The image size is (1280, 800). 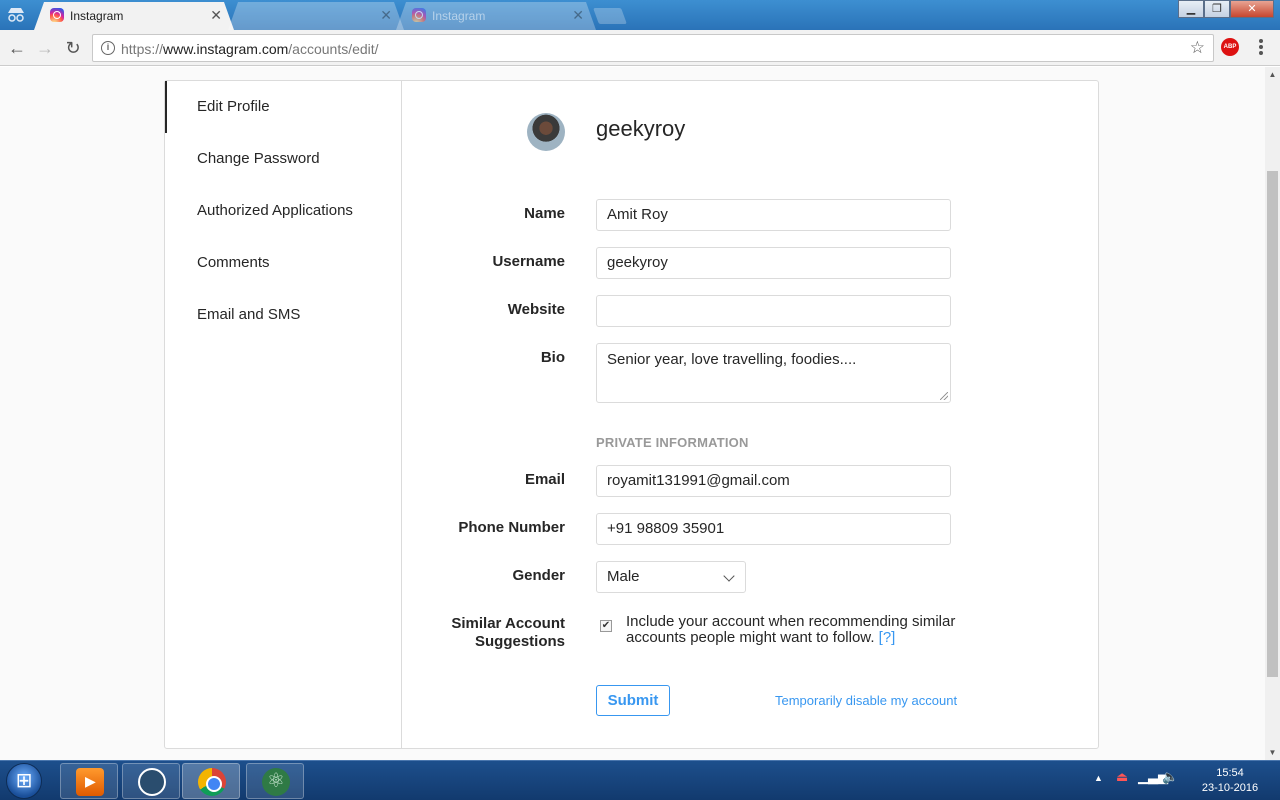 I want to click on sidebar-item-comments: Comments, so click(x=283, y=263).